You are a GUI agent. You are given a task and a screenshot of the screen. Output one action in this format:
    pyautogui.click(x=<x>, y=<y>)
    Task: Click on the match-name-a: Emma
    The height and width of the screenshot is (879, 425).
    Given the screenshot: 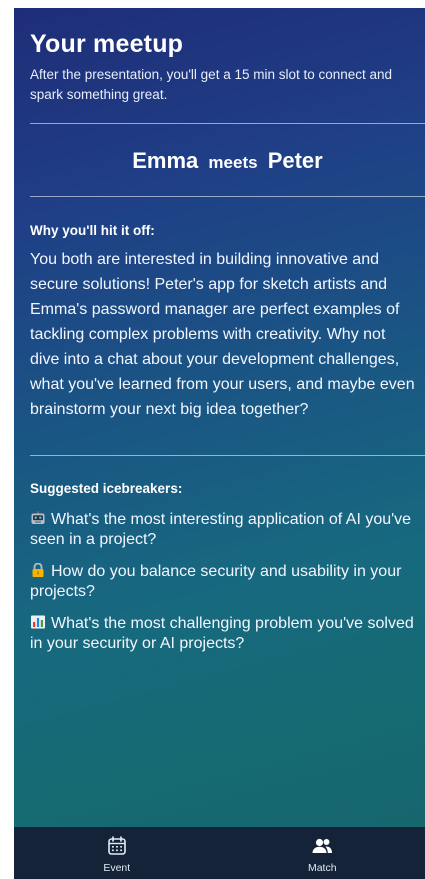 What is the action you would take?
    pyautogui.click(x=165, y=160)
    